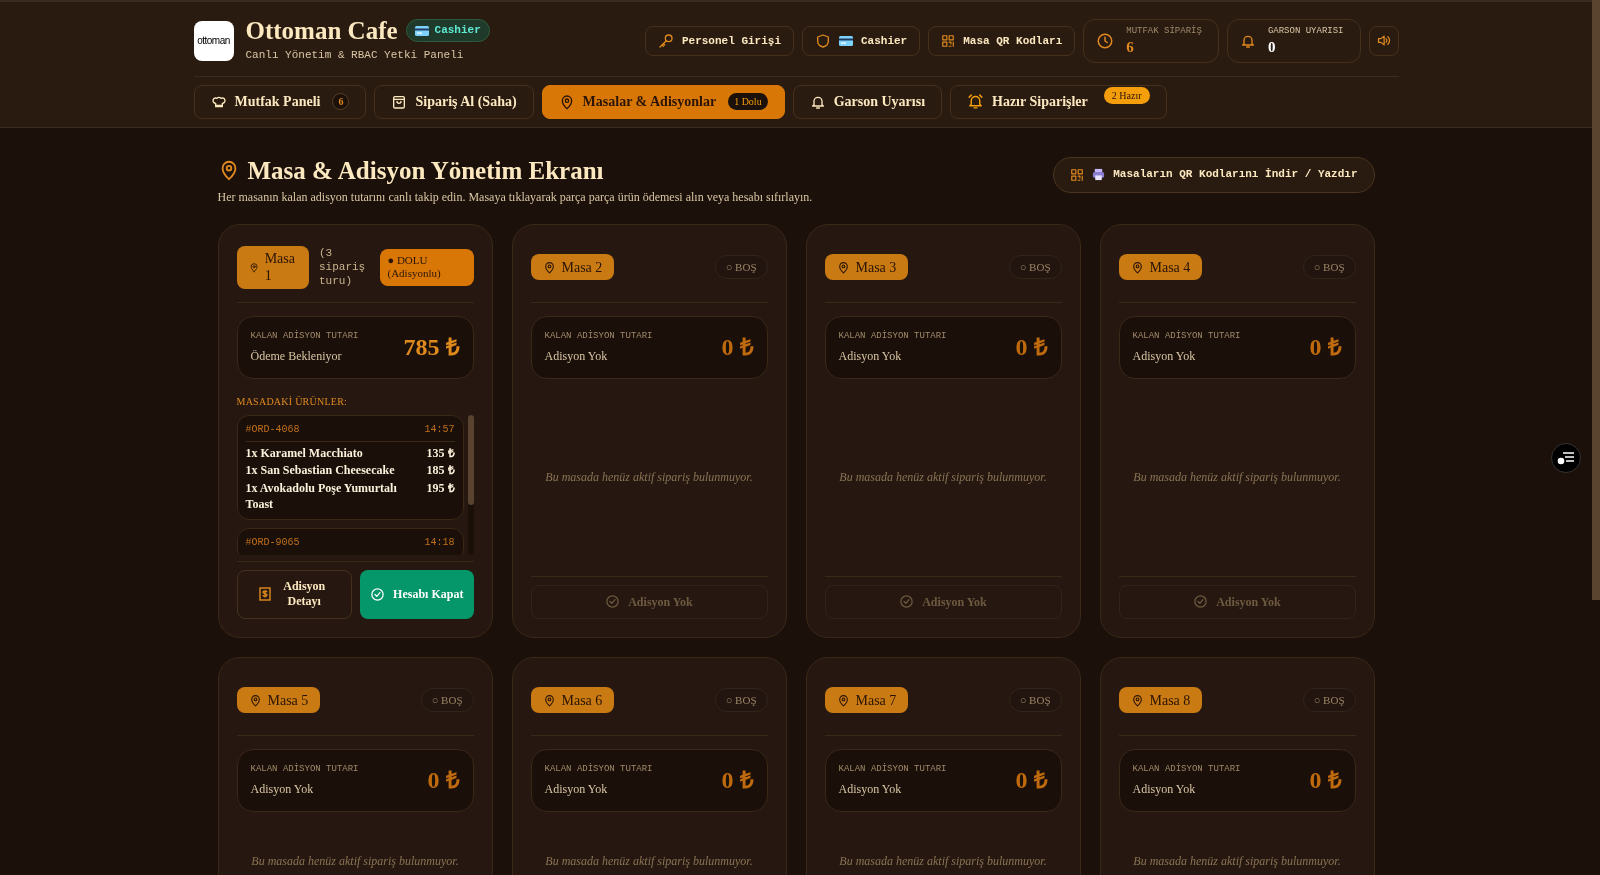 The image size is (1600, 875). I want to click on scrollbar-thumb, so click(470, 459).